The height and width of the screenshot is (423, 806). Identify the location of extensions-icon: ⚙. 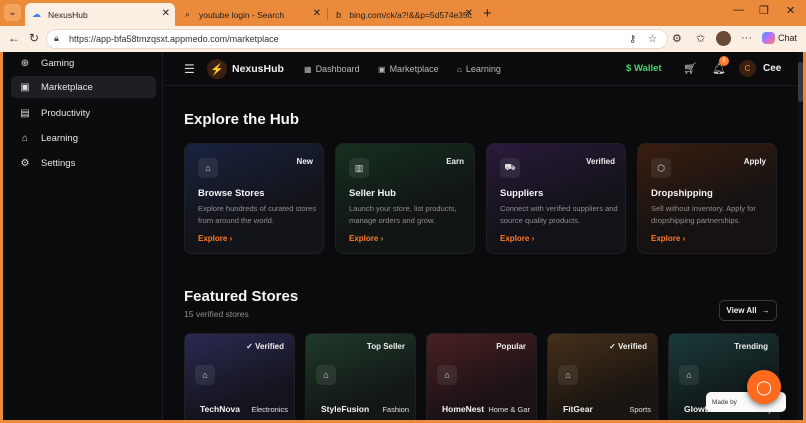
(677, 38).